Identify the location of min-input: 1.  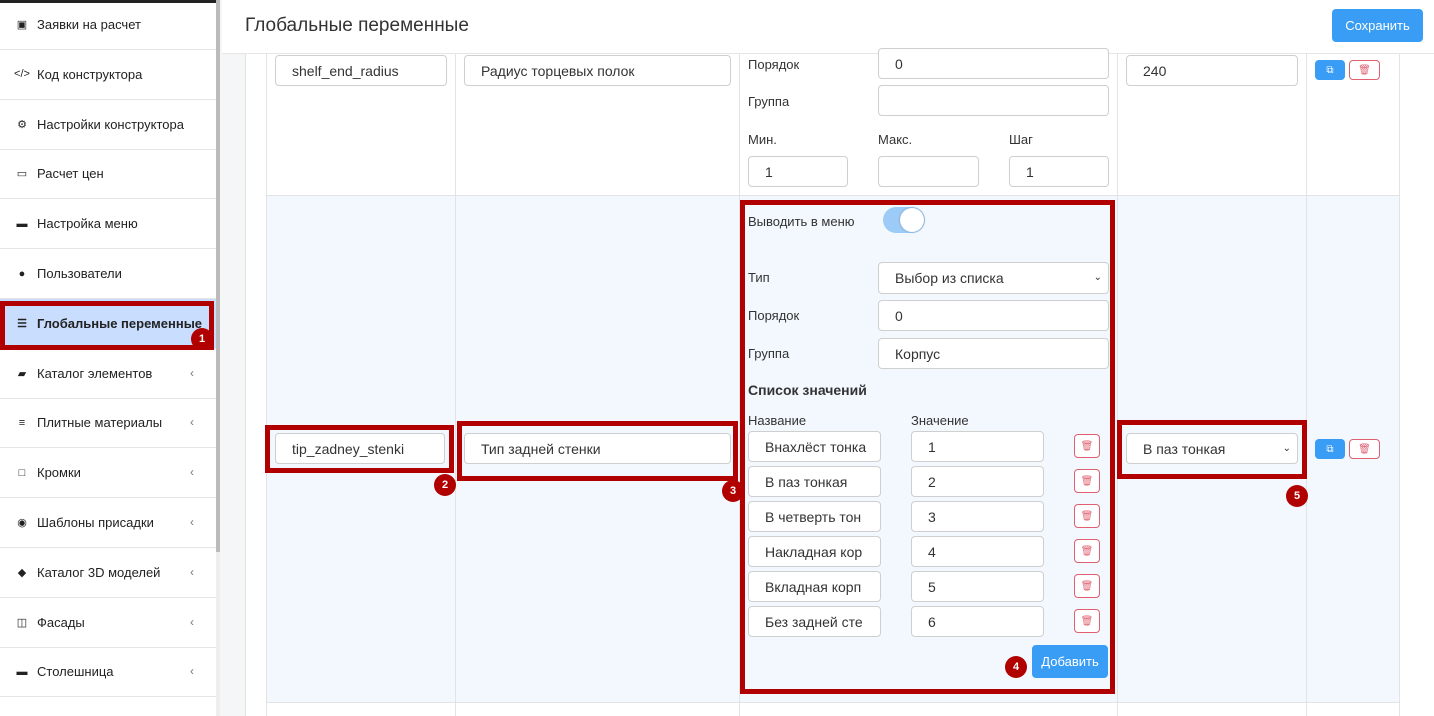
(798, 171).